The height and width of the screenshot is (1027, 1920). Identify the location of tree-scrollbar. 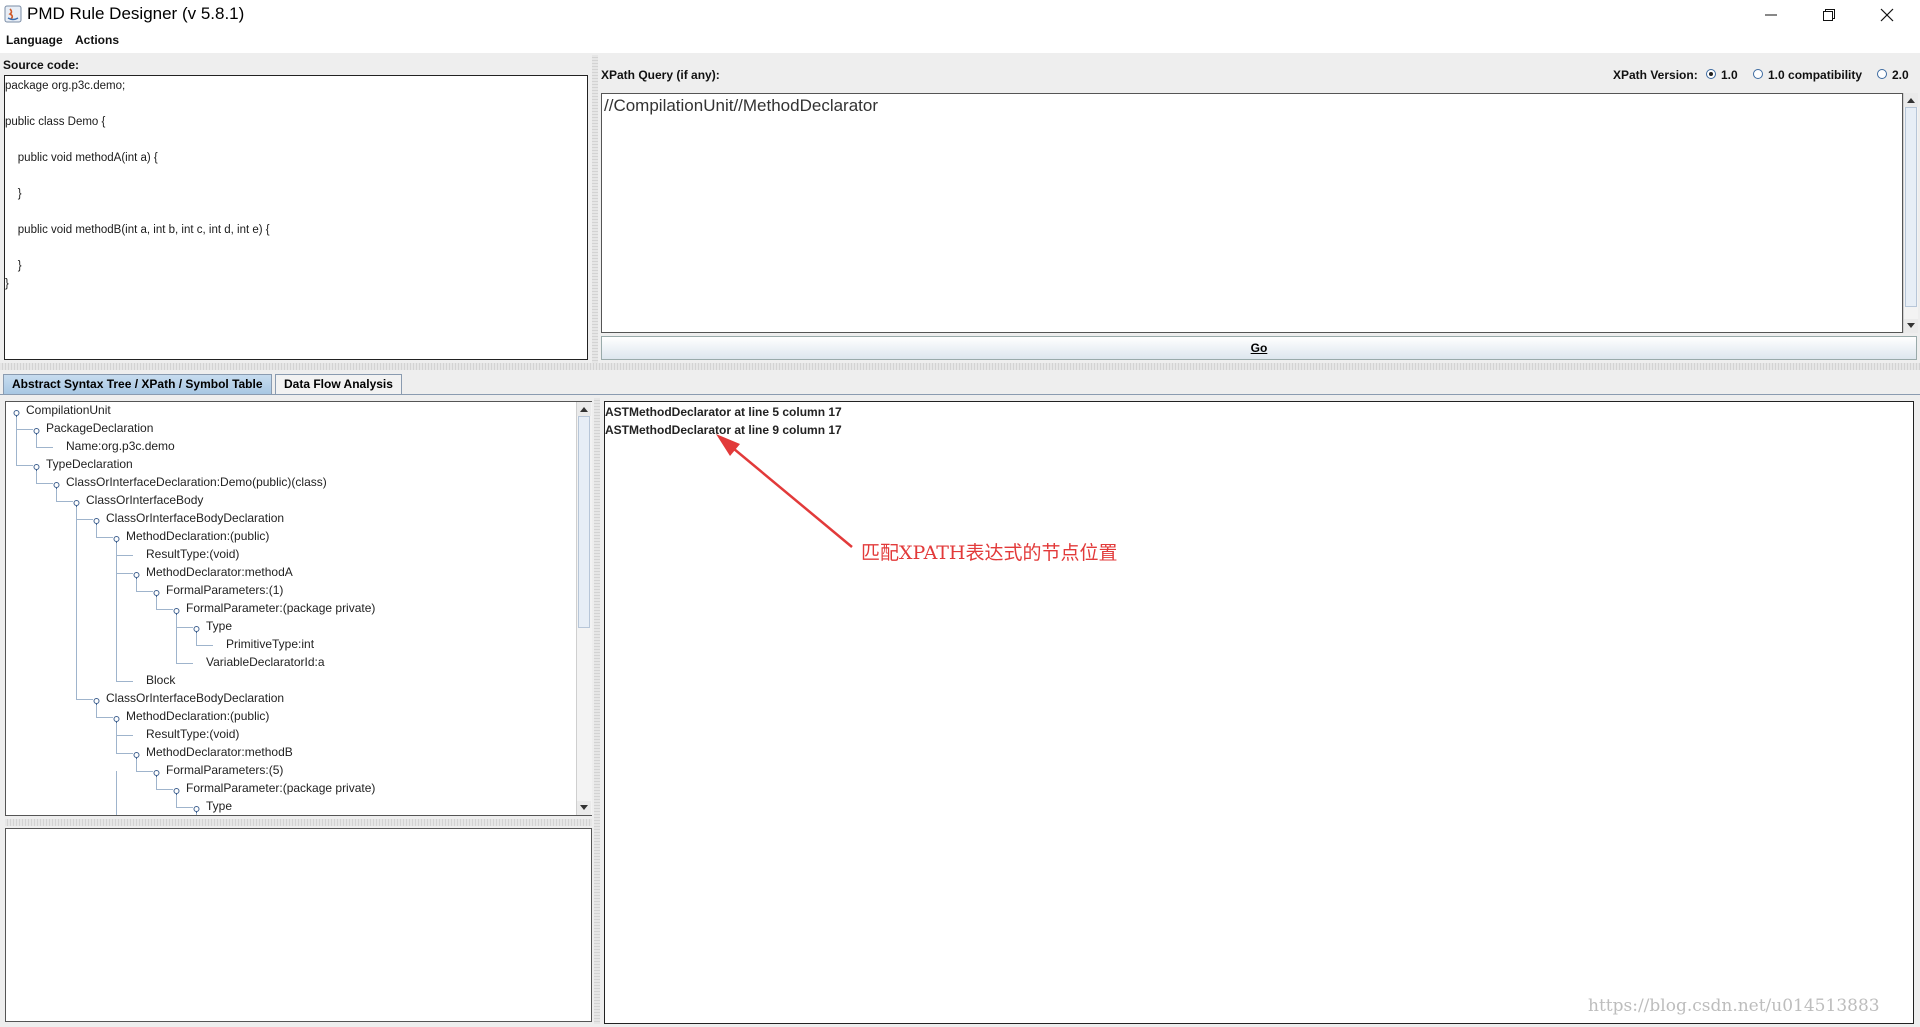
(584, 608).